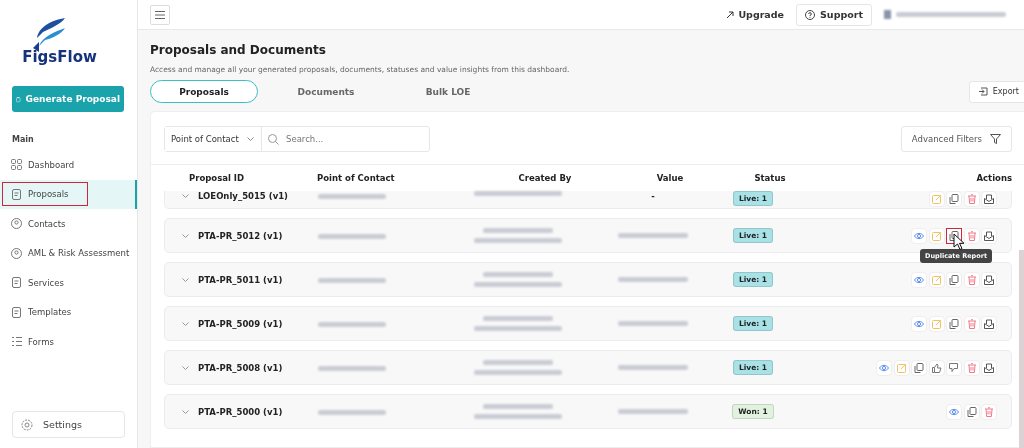 The width and height of the screenshot is (1024, 448). What do you see at coordinates (982, 91) in the screenshot?
I see `export-icon` at bounding box center [982, 91].